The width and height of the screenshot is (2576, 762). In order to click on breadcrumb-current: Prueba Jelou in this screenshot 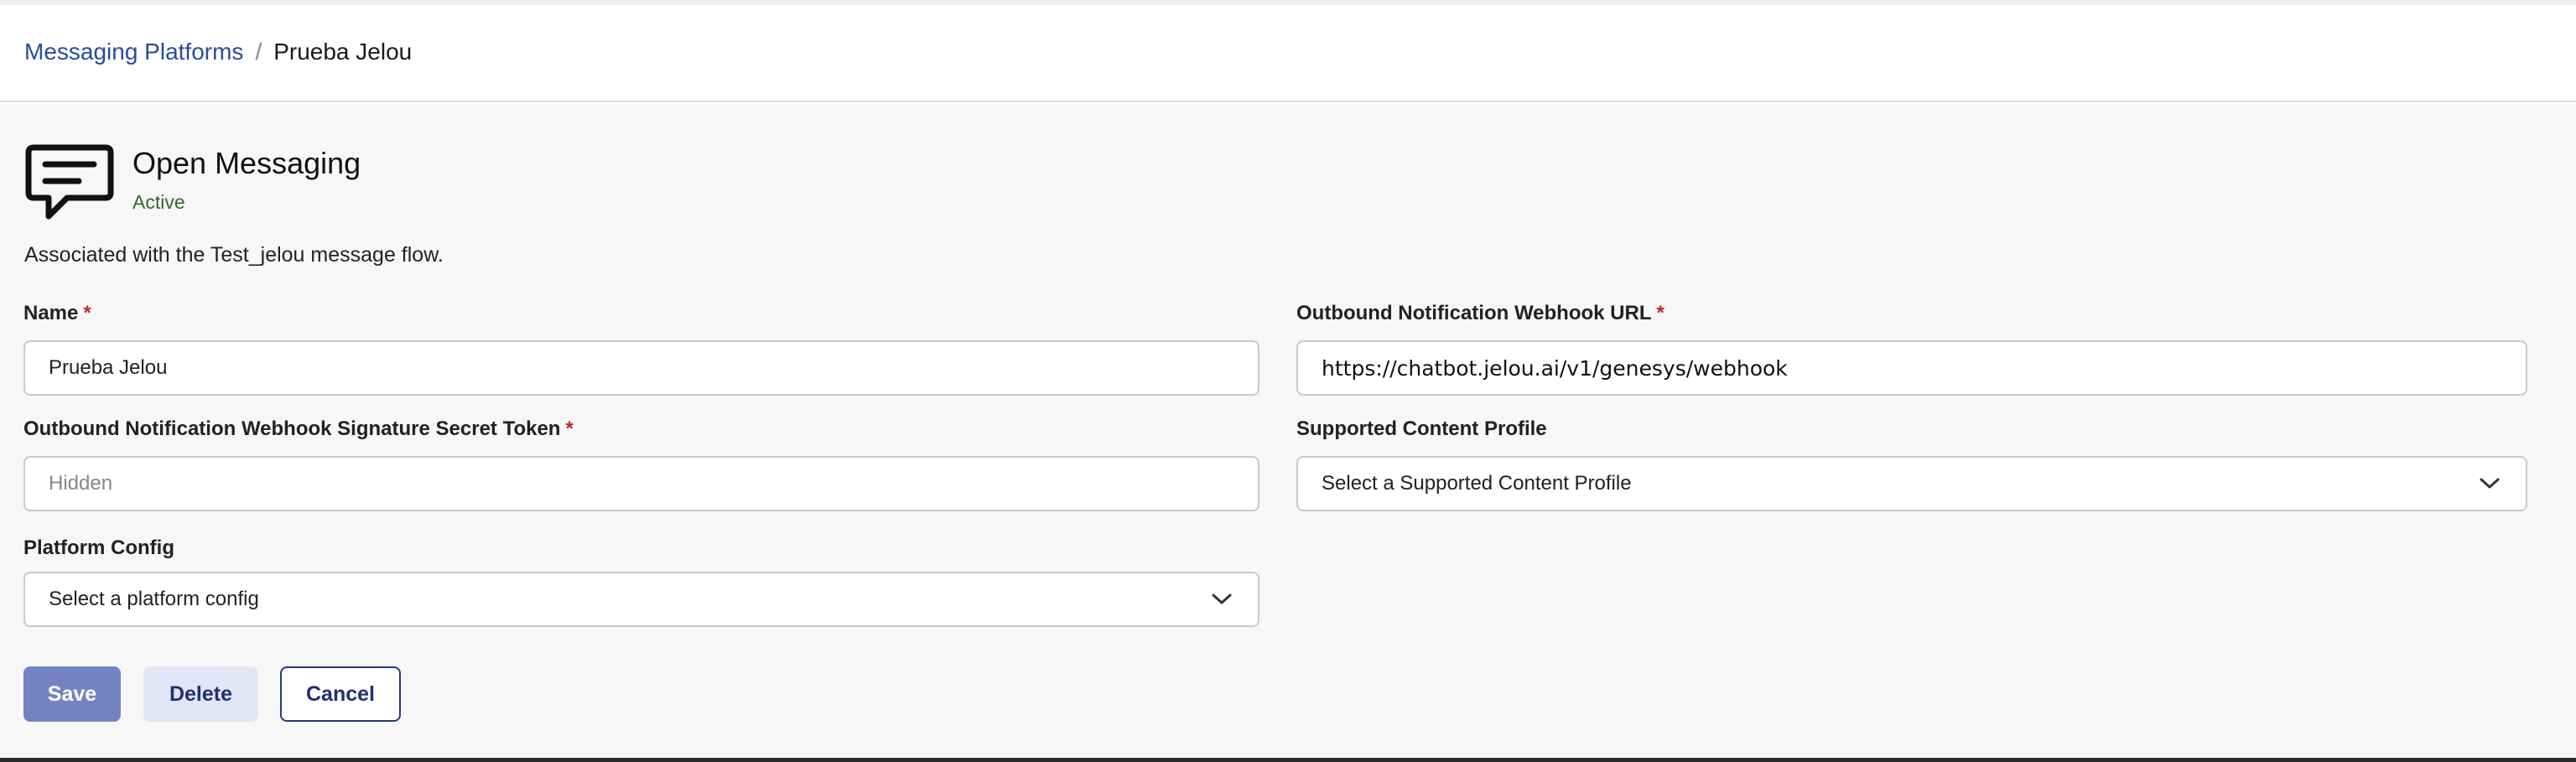, I will do `click(343, 52)`.